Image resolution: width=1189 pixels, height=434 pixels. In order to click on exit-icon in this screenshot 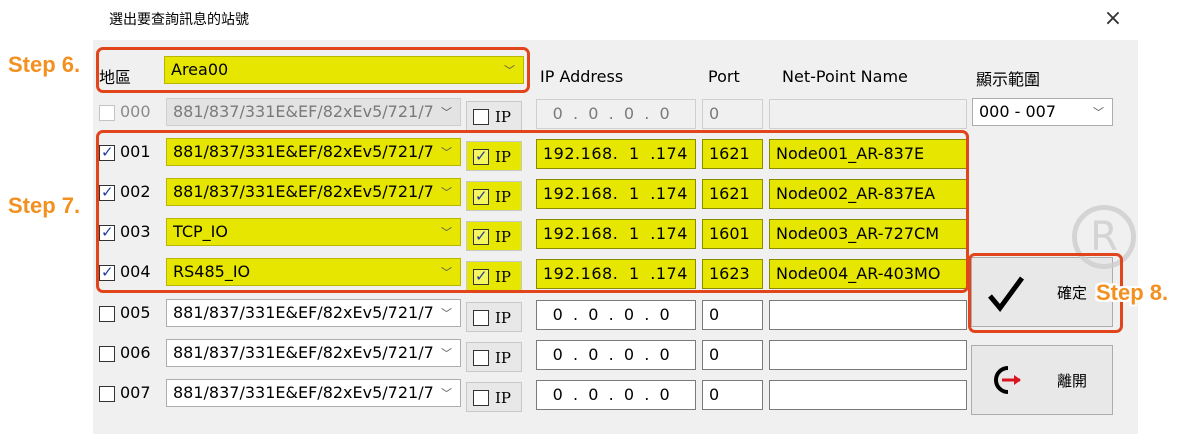, I will do `click(1007, 380)`.